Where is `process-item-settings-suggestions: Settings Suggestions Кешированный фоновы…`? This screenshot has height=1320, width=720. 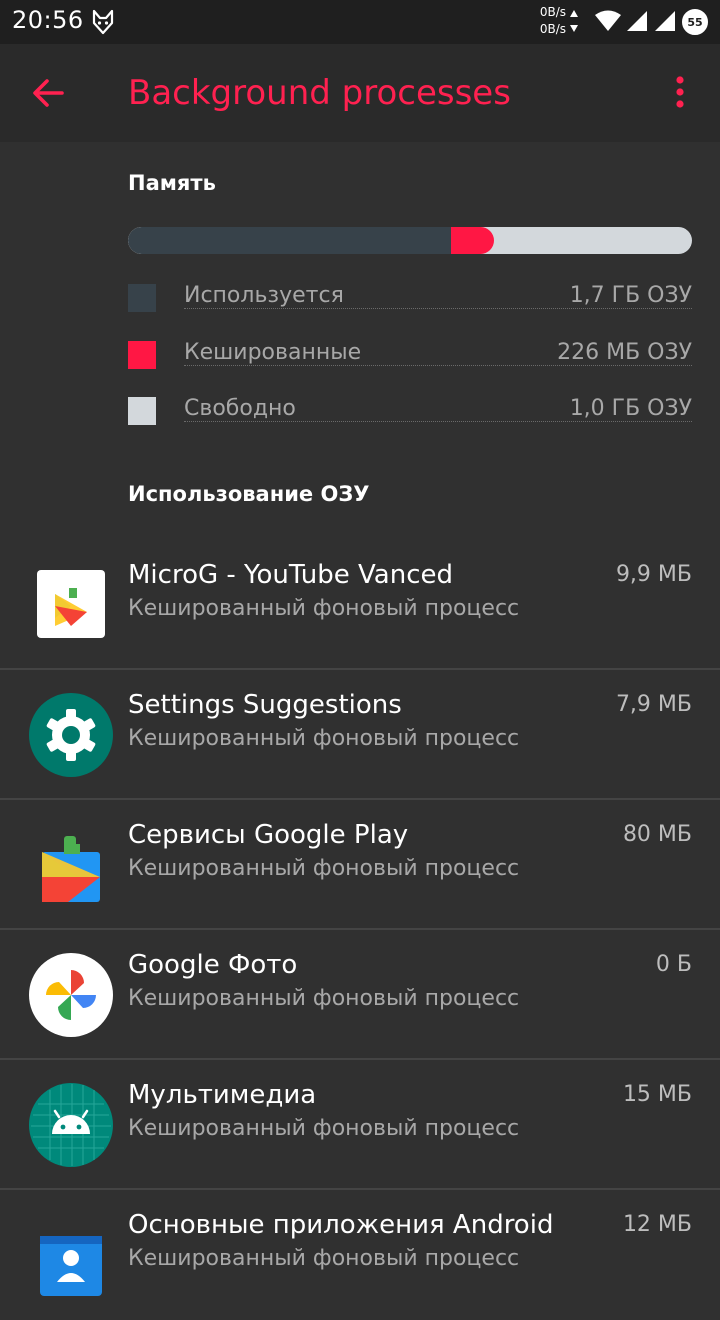 process-item-settings-suggestions: Settings Suggestions Кешированный фоновы… is located at coordinates (360, 735).